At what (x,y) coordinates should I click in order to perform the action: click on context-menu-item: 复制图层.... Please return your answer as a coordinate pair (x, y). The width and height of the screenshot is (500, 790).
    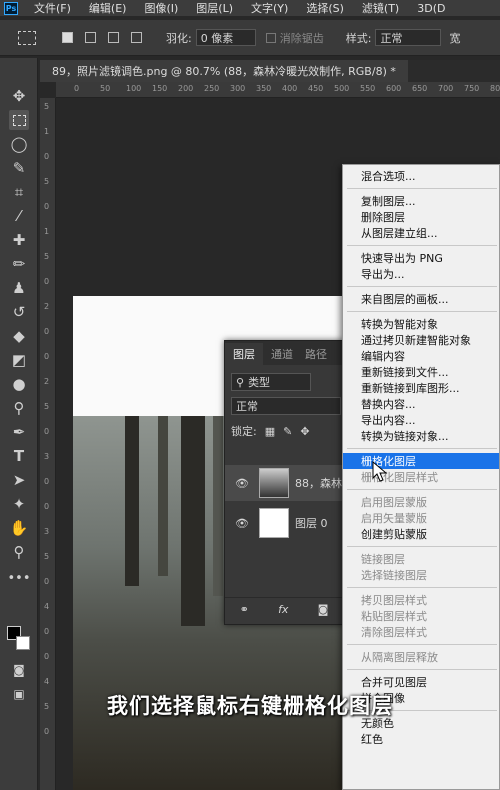
    Looking at the image, I should click on (421, 201).